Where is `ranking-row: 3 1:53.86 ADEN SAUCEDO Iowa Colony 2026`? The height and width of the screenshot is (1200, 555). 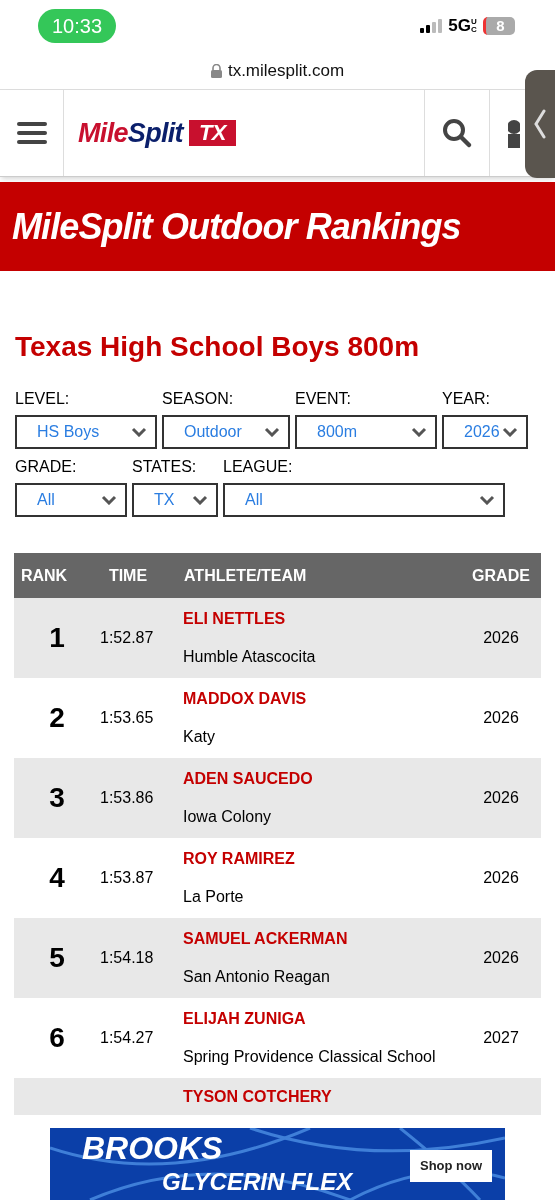 ranking-row: 3 1:53.86 ADEN SAUCEDO Iowa Colony 2026 is located at coordinates (277, 798).